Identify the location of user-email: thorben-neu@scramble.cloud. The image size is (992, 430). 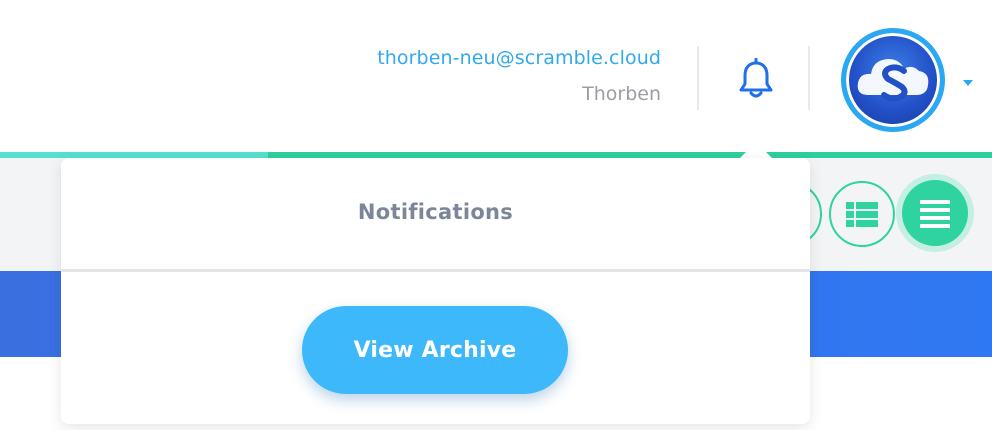
(519, 58).